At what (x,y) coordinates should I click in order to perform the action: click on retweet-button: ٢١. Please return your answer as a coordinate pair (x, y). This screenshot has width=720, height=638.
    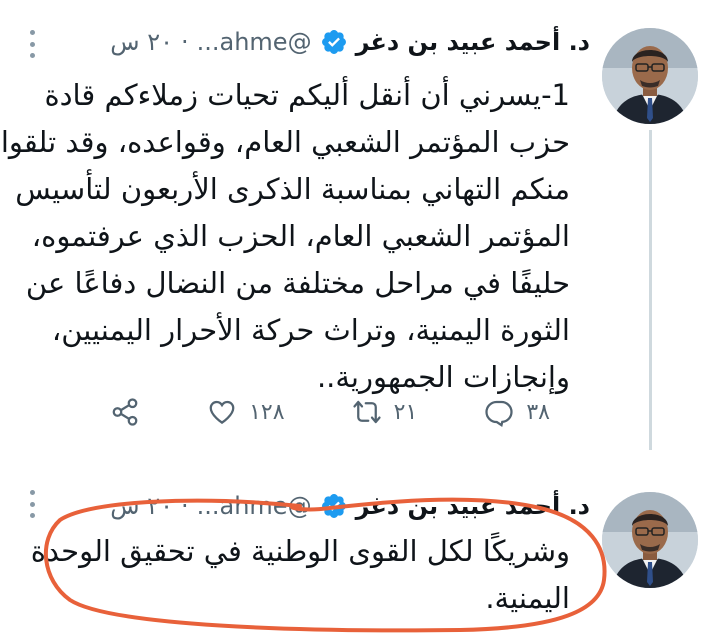
    Looking at the image, I should click on (385, 412).